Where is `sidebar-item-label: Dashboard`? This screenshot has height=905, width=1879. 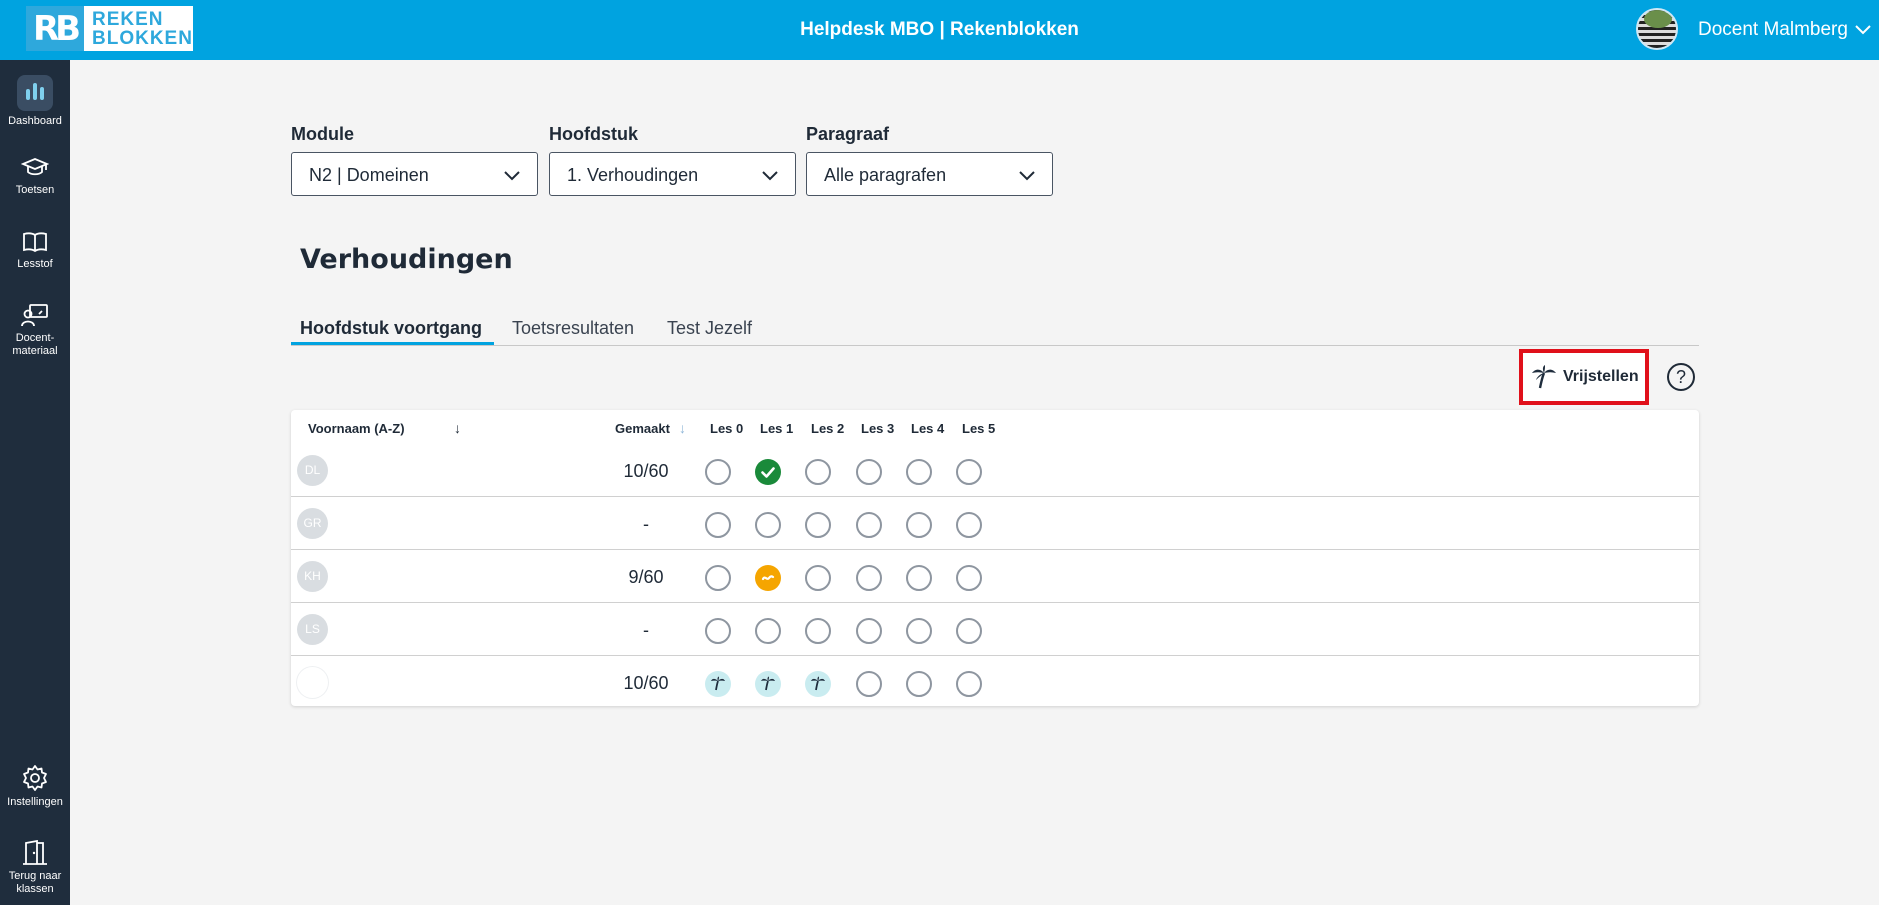 sidebar-item-label: Dashboard is located at coordinates (35, 121).